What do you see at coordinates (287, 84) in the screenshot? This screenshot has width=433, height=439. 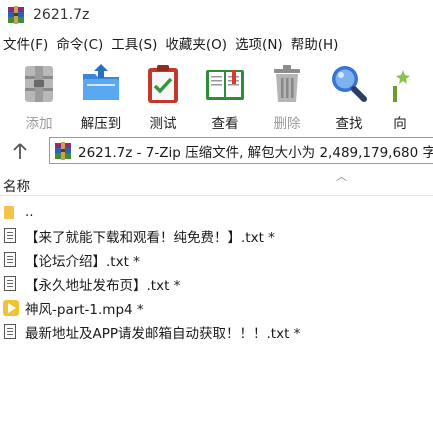 I see `trash-can-icon` at bounding box center [287, 84].